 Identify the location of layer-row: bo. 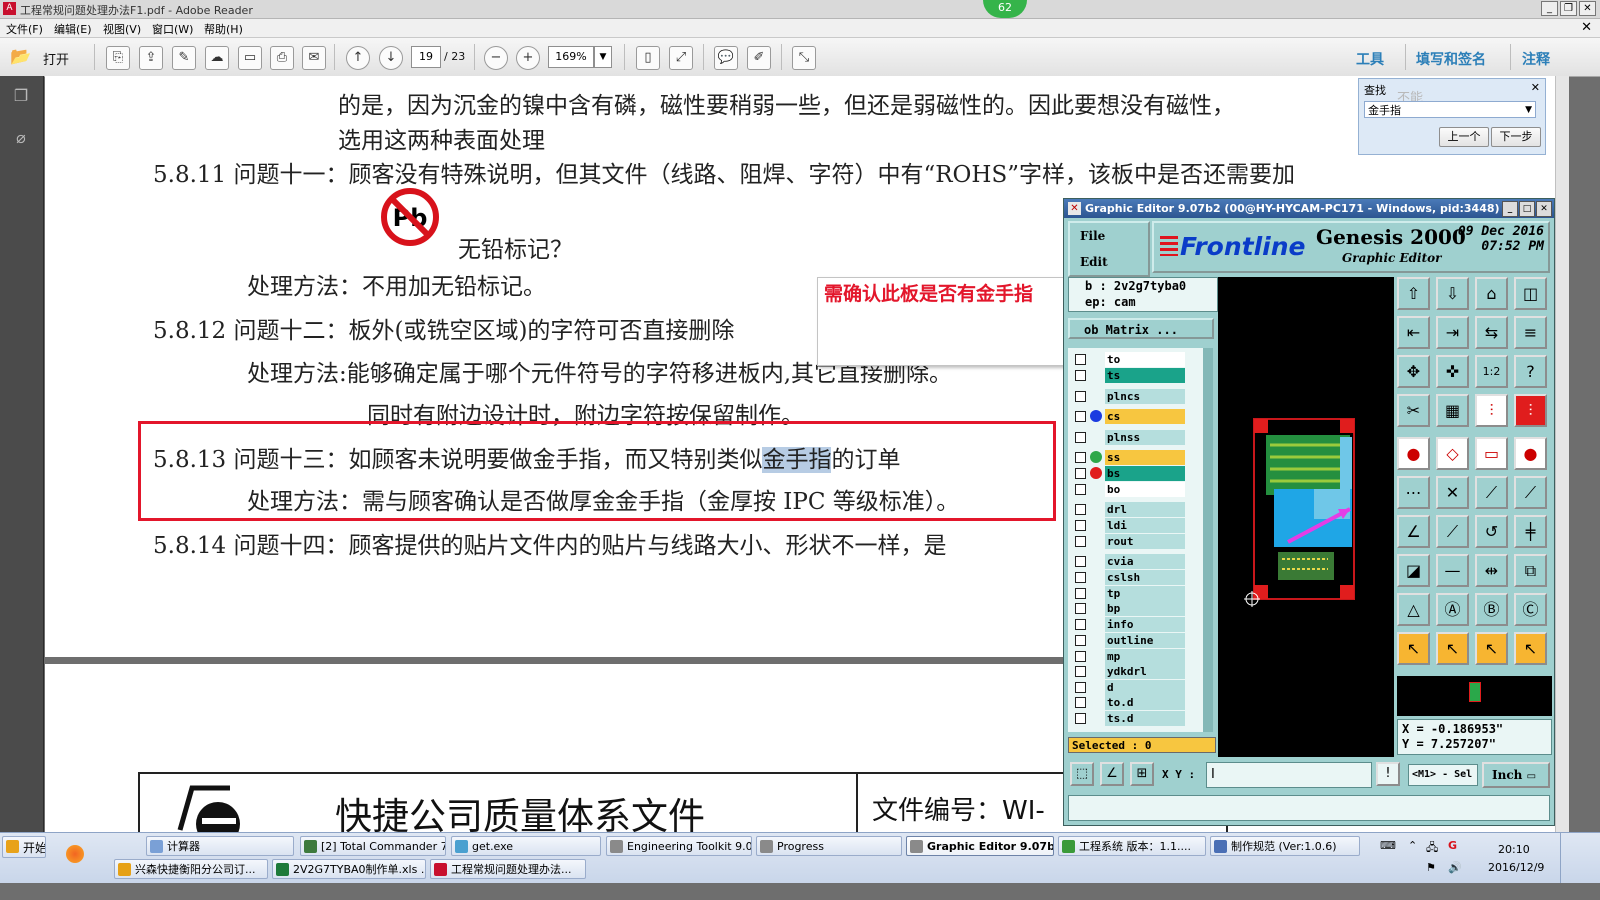
(1140, 489).